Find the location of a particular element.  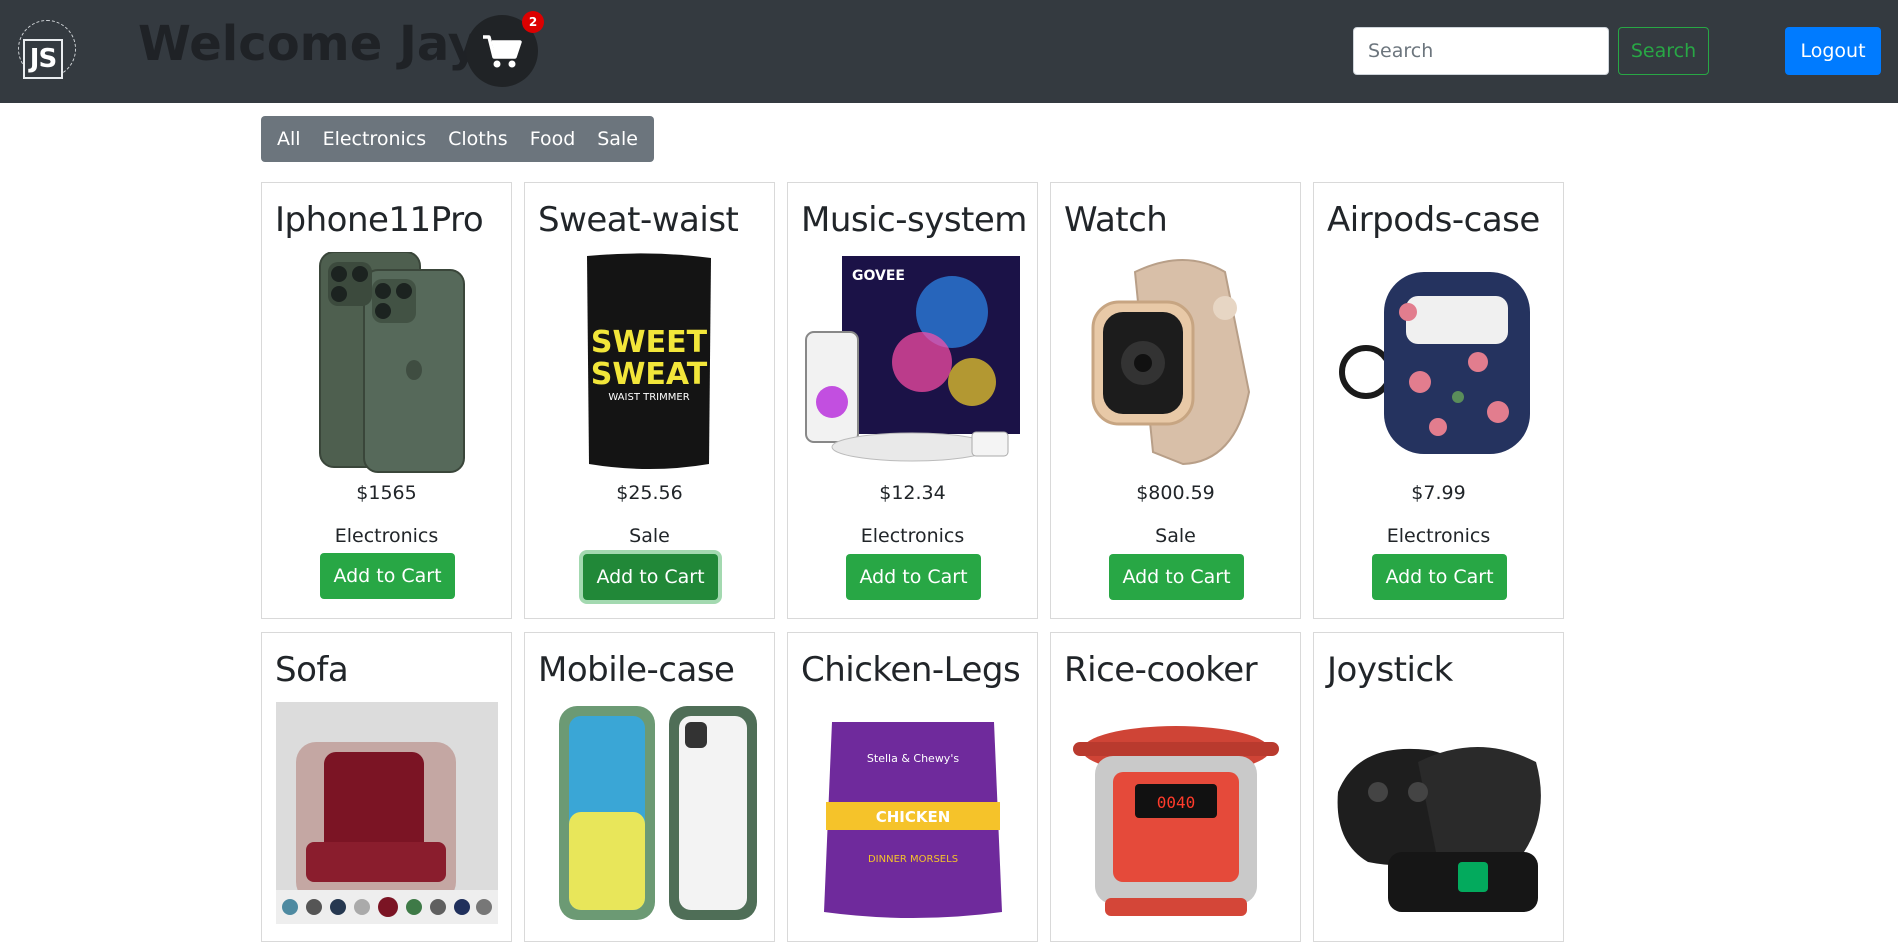

joystick-image is located at coordinates (1439, 829).